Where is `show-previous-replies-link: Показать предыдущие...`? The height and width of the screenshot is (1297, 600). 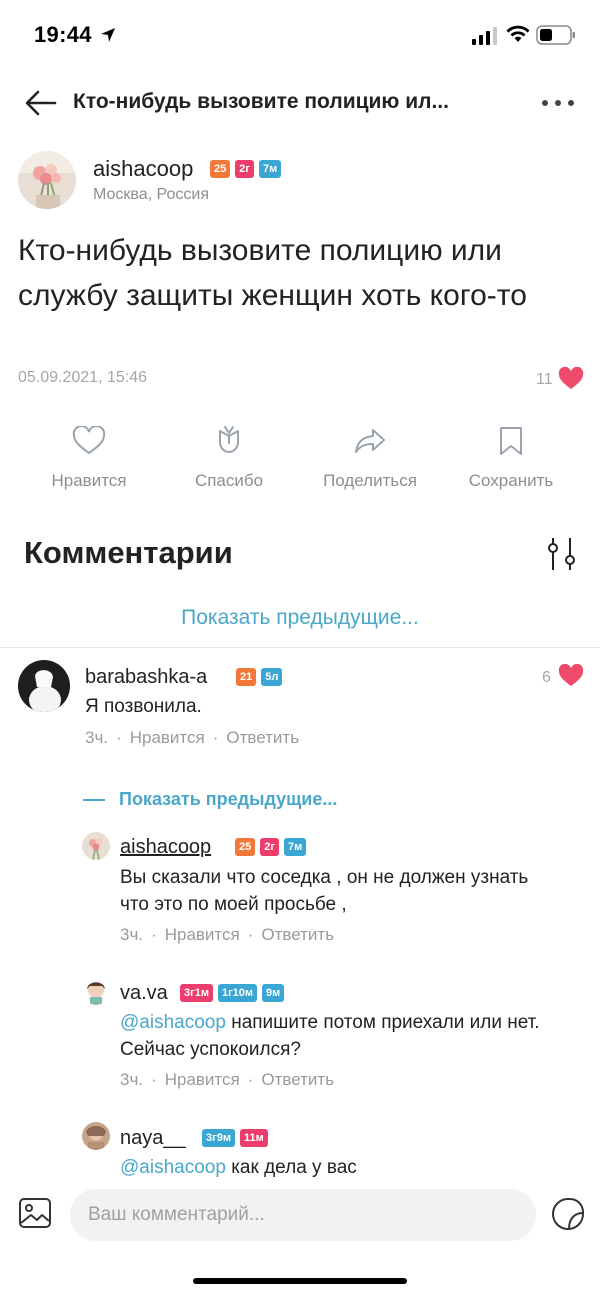 show-previous-replies-link: Показать предыдущие... is located at coordinates (210, 799).